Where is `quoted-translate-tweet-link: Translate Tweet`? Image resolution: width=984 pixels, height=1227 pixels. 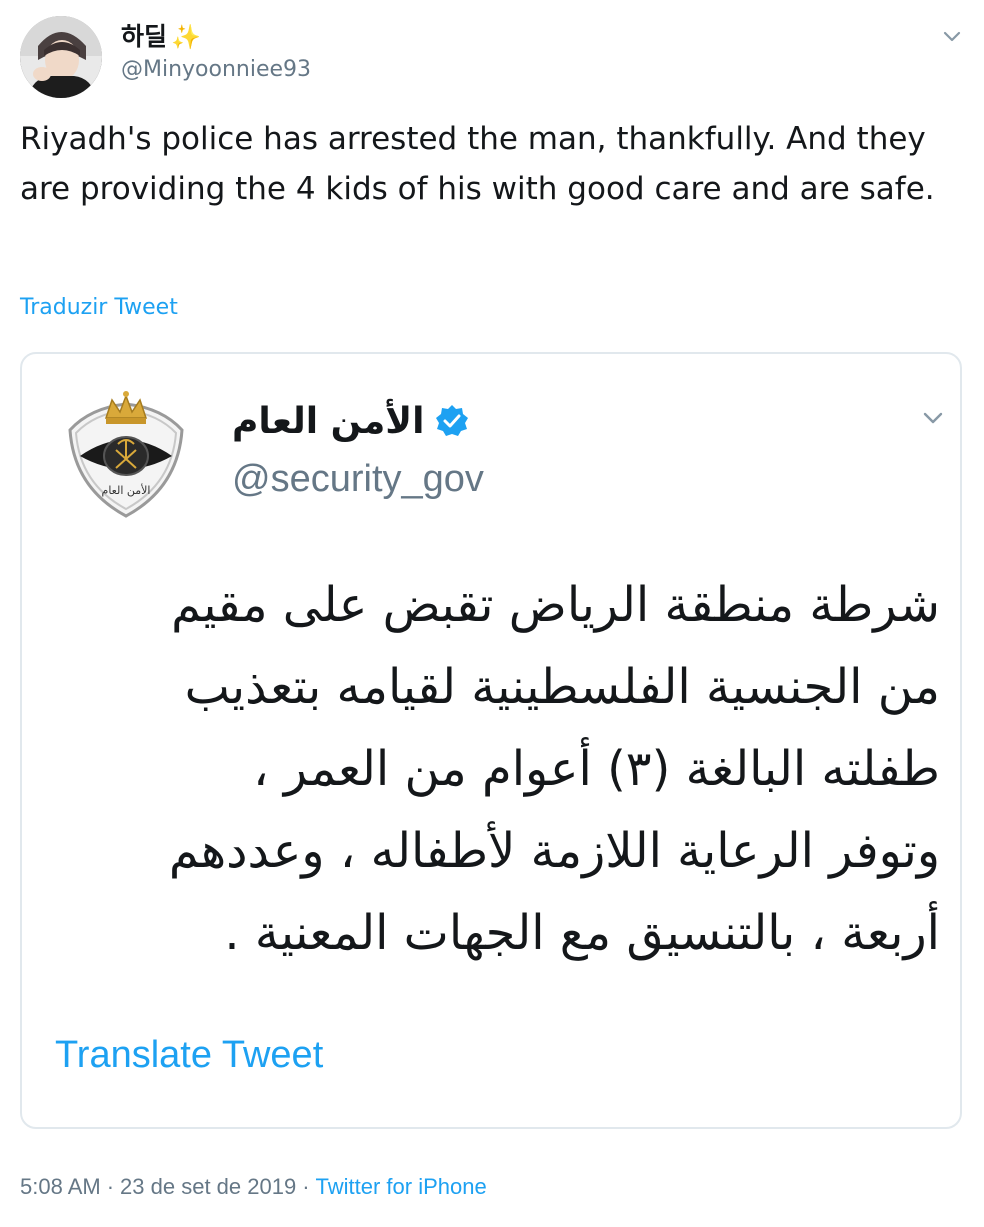 quoted-translate-tweet-link: Translate Tweet is located at coordinates (189, 1055).